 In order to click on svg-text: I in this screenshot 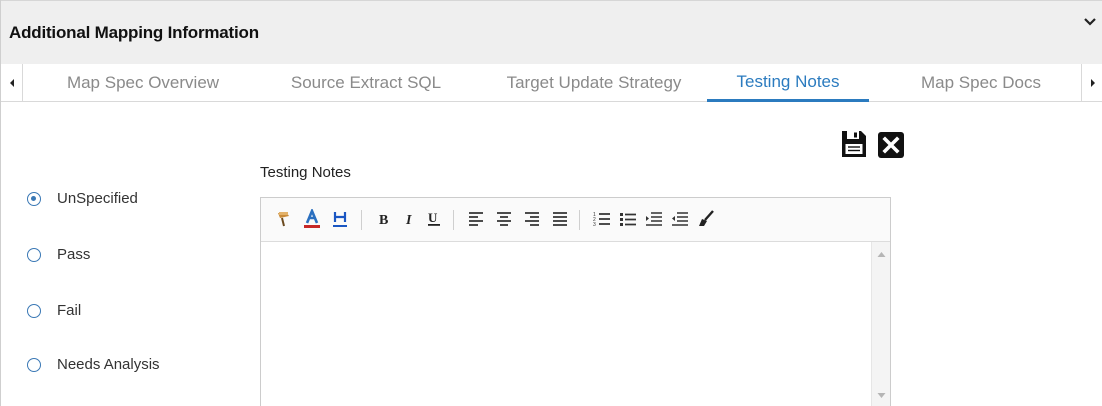, I will do `click(408, 220)`.